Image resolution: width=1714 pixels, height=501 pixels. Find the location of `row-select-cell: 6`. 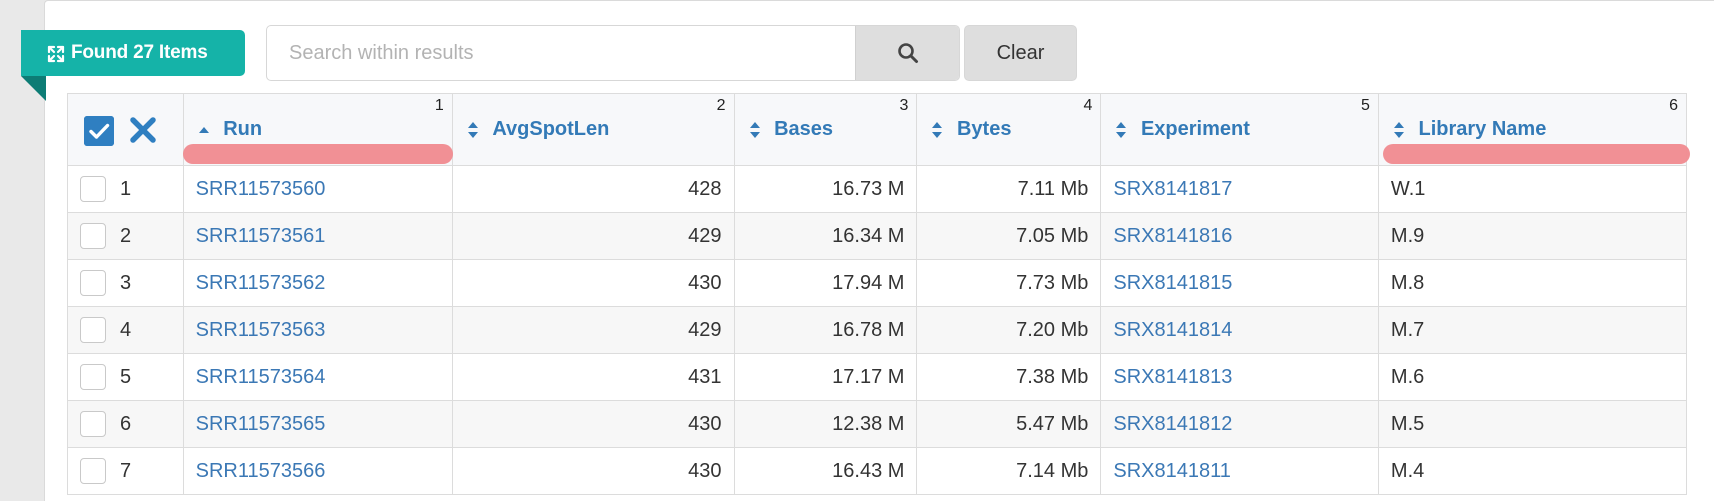

row-select-cell: 6 is located at coordinates (125, 424).